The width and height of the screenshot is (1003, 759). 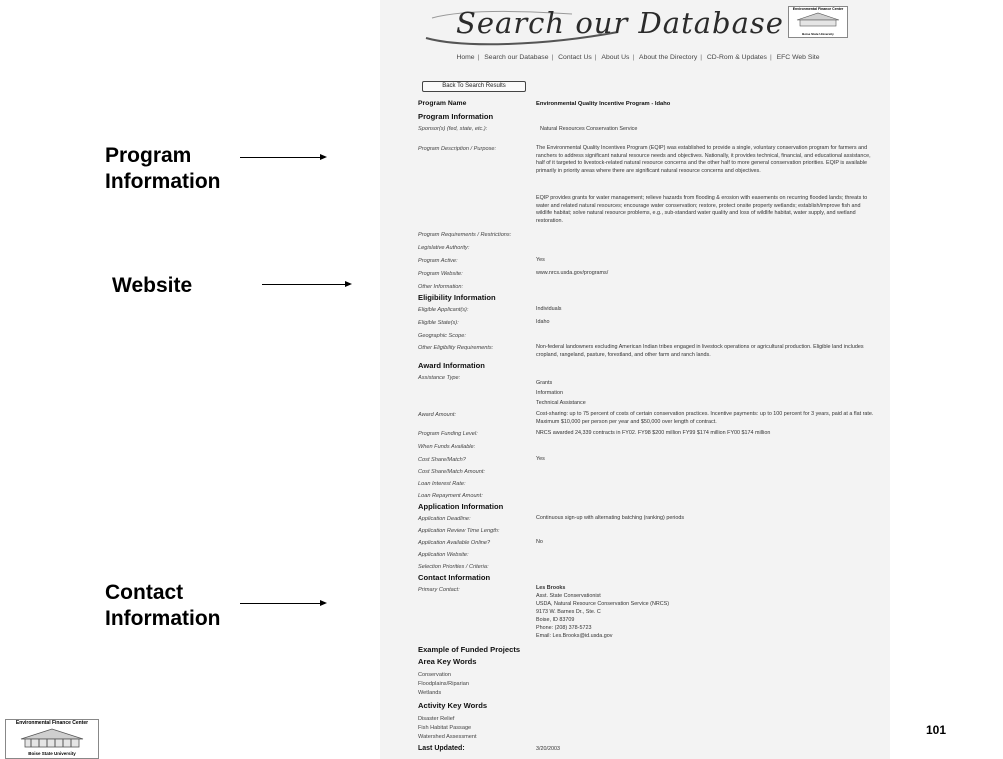 I want to click on last-updated-label: Last Updated:, so click(x=441, y=748).